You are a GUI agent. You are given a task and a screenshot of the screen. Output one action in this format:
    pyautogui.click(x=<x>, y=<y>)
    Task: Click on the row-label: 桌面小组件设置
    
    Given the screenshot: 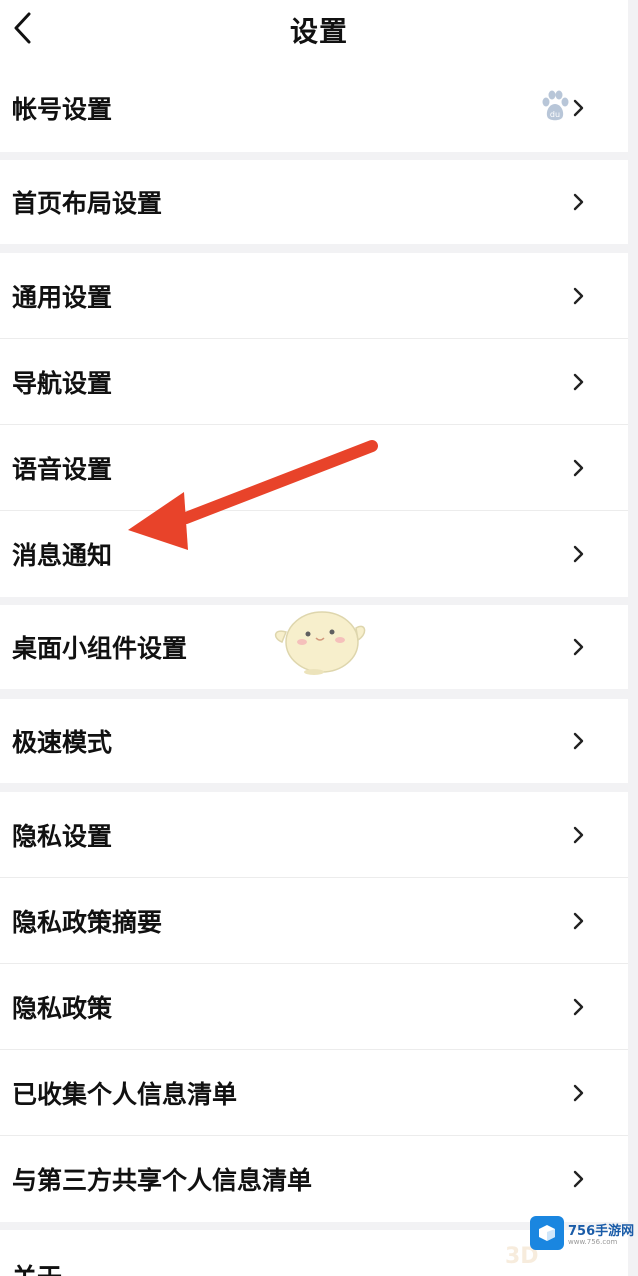 What is the action you would take?
    pyautogui.click(x=100, y=648)
    